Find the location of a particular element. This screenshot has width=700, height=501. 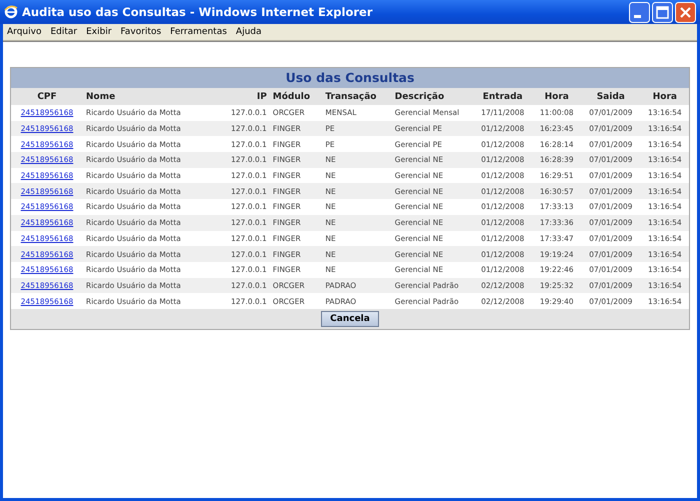

close-button is located at coordinates (685, 12).